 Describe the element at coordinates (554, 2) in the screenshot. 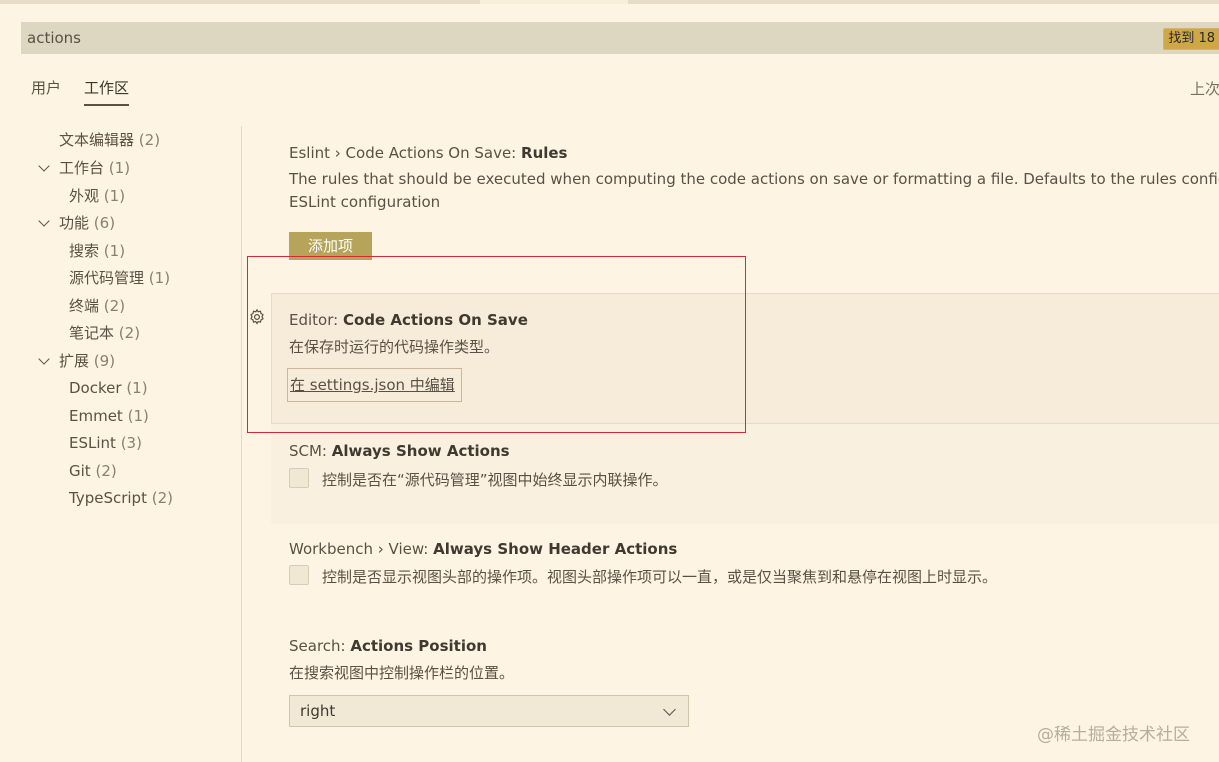

I see `active-tab-indicator` at that location.